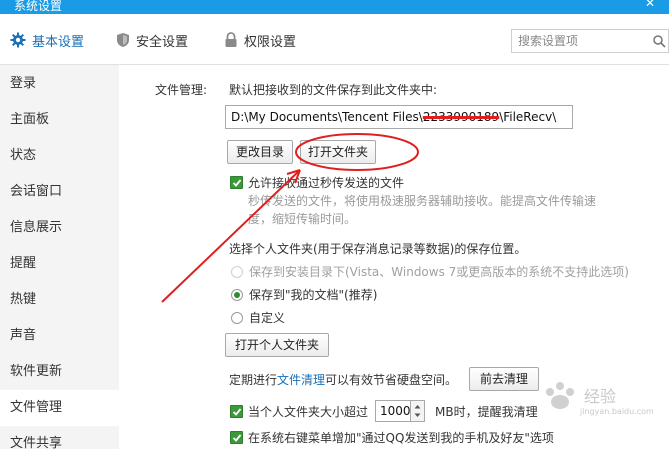 The image size is (669, 462). I want to click on option-install-dir-label: 保存到安装目录下(Vista、Windows 7或更高版本的系统不支持此选项), so click(439, 272).